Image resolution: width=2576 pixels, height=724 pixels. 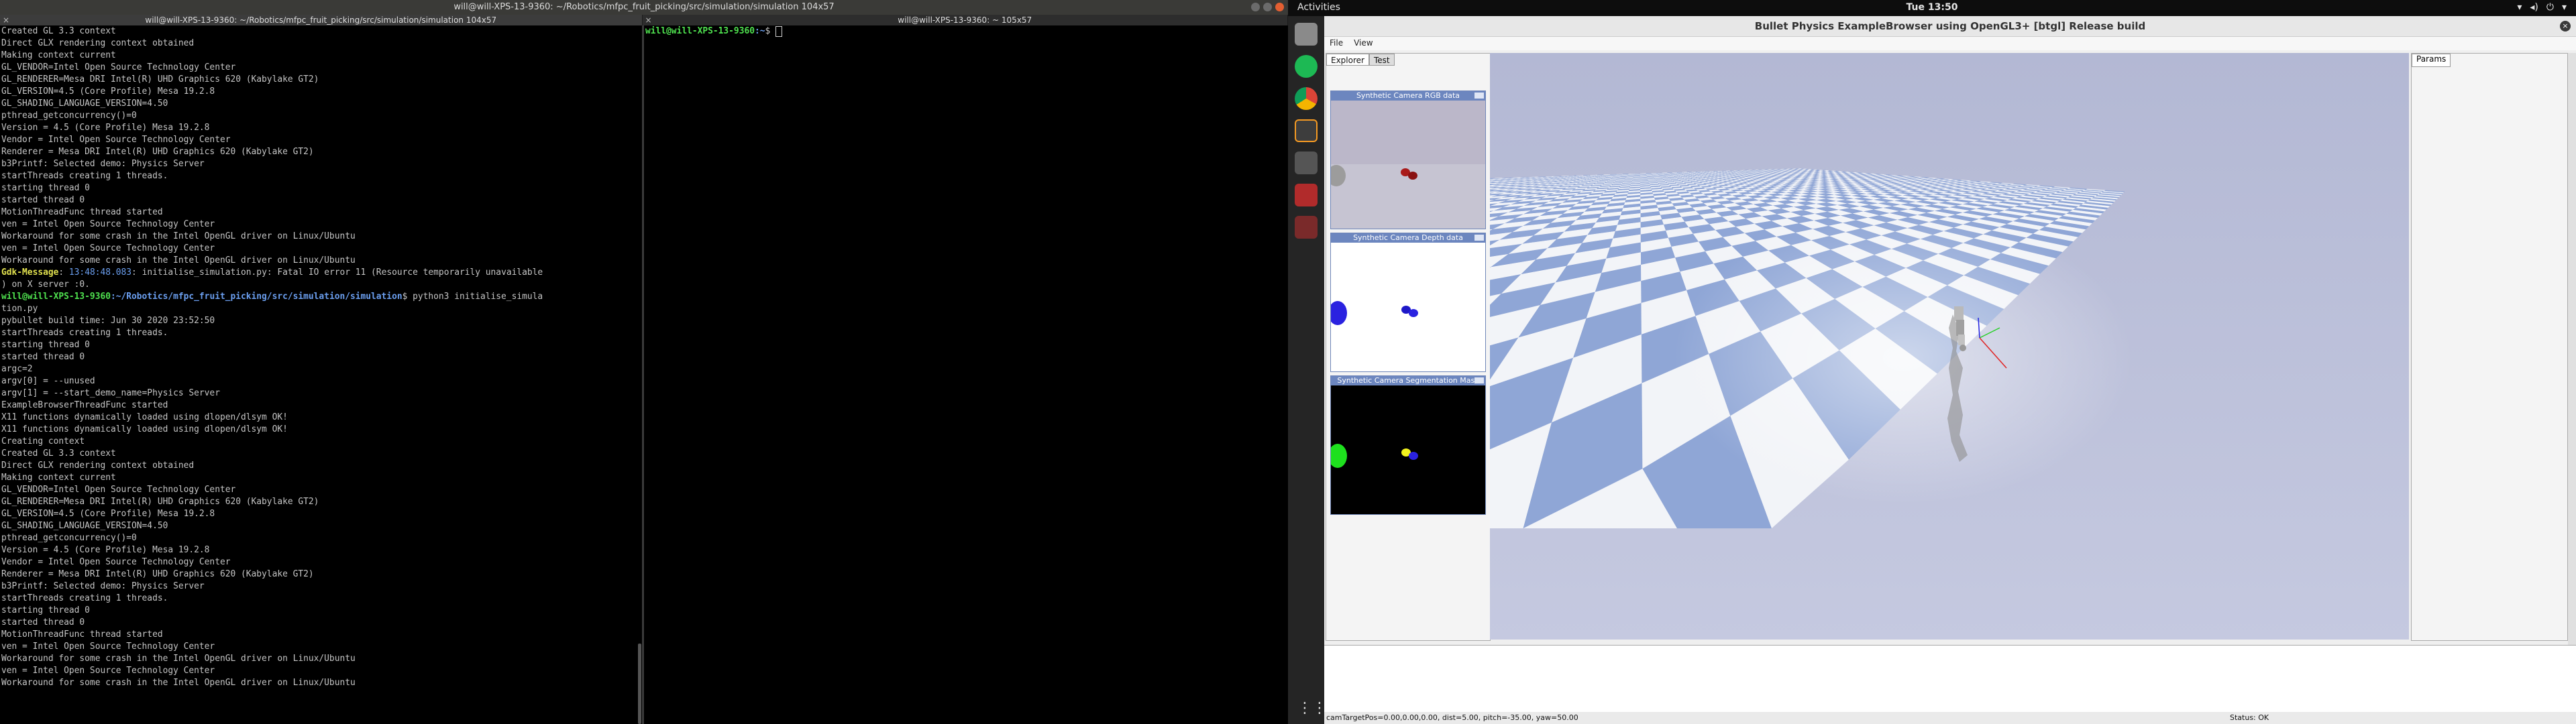 What do you see at coordinates (48, 381) in the screenshot?
I see `terminal-line: argv[0] = --unused` at bounding box center [48, 381].